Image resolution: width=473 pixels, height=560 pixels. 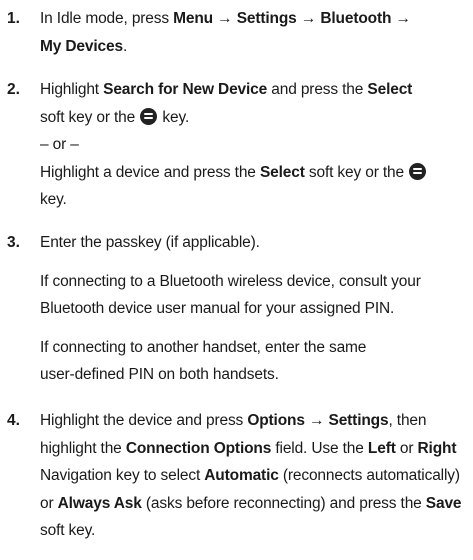 What do you see at coordinates (13, 18) in the screenshot?
I see `step-number: 1.` at bounding box center [13, 18].